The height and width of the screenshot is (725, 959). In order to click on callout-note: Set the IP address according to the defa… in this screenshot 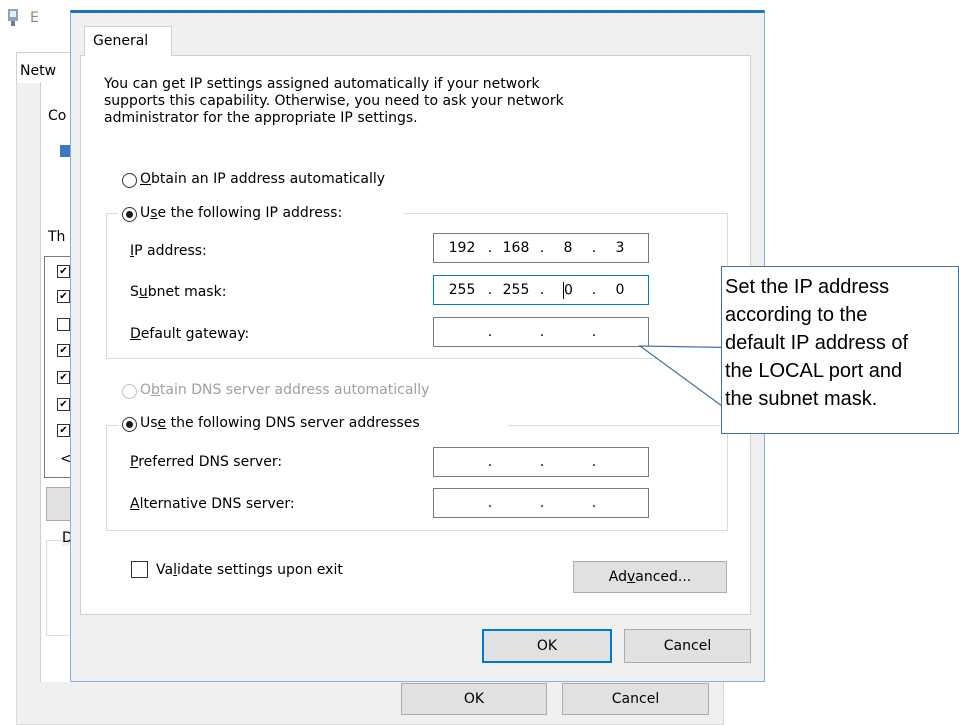, I will do `click(840, 350)`.